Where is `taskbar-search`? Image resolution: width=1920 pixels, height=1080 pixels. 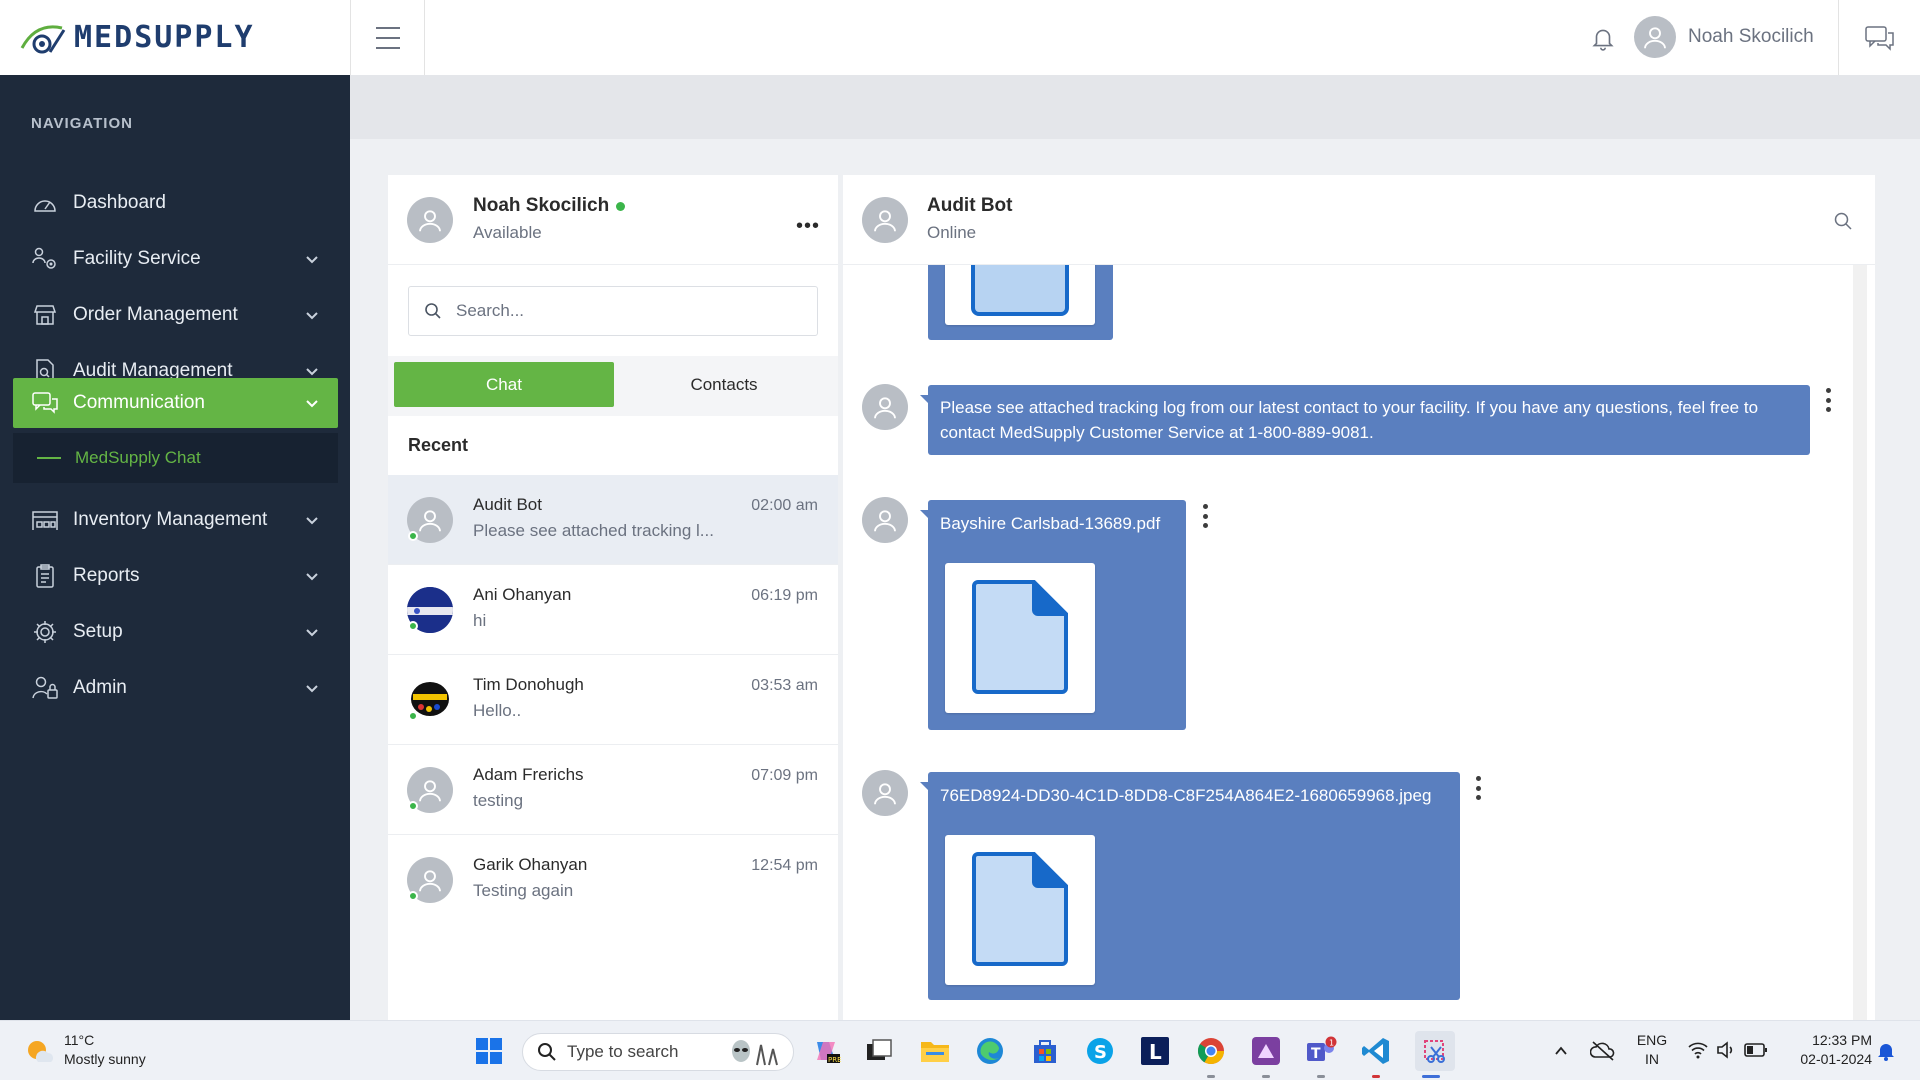
taskbar-search is located at coordinates (658, 1052).